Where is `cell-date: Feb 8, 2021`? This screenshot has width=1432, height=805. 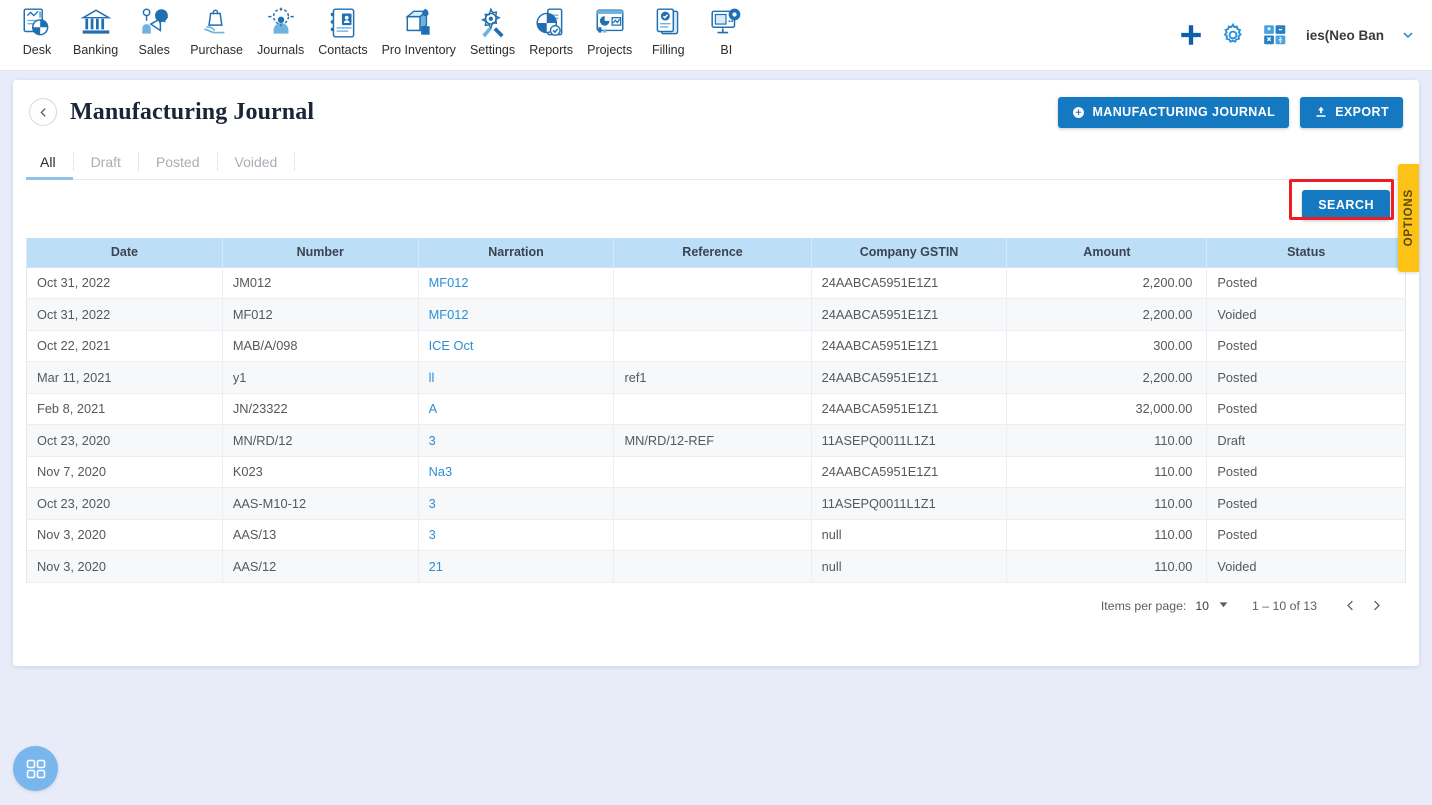 cell-date: Feb 8, 2021 is located at coordinates (124, 409).